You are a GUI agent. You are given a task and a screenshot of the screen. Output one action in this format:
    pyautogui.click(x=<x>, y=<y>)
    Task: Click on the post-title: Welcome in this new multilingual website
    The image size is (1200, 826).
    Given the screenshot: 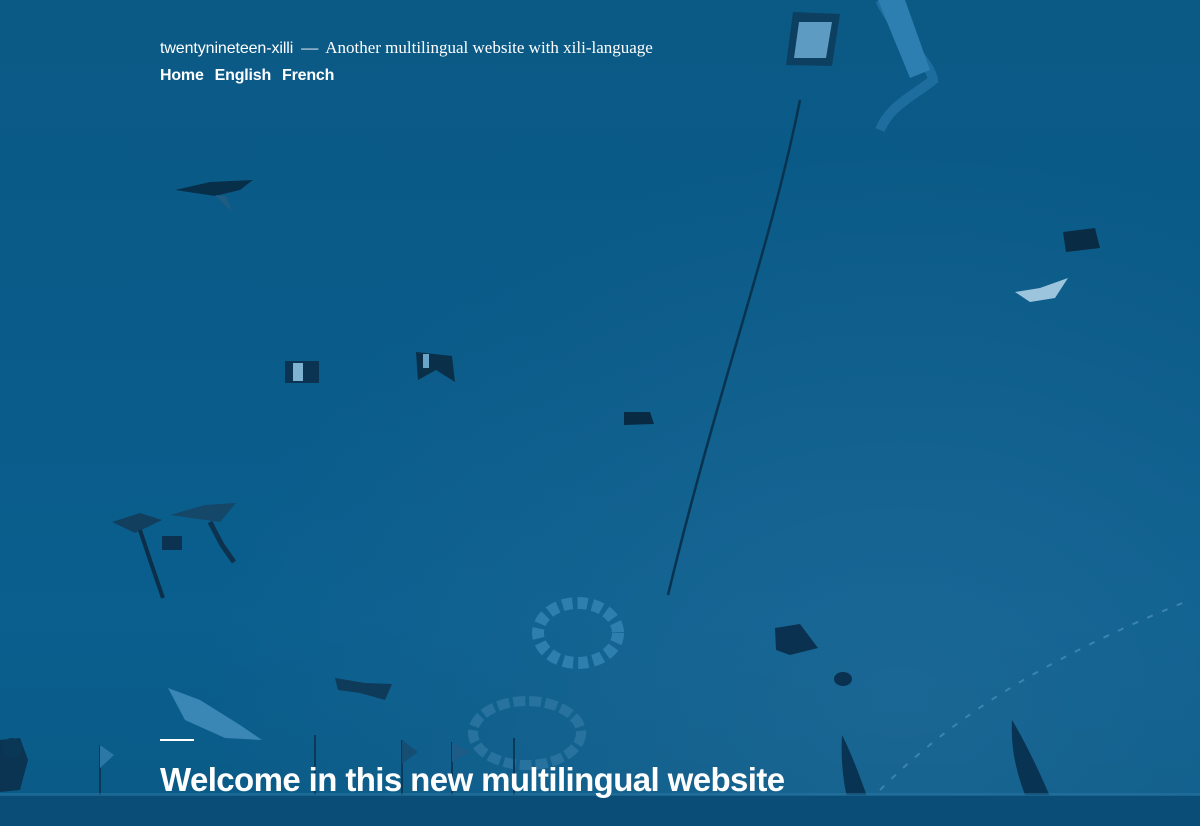 What is the action you would take?
    pyautogui.click(x=472, y=779)
    